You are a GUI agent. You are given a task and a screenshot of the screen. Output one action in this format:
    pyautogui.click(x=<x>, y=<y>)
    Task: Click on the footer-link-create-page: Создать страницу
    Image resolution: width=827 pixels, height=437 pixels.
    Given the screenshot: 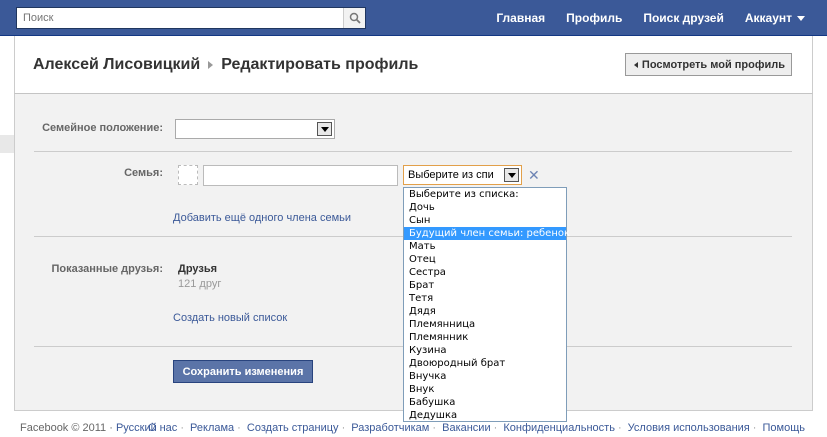 What is the action you would take?
    pyautogui.click(x=293, y=428)
    